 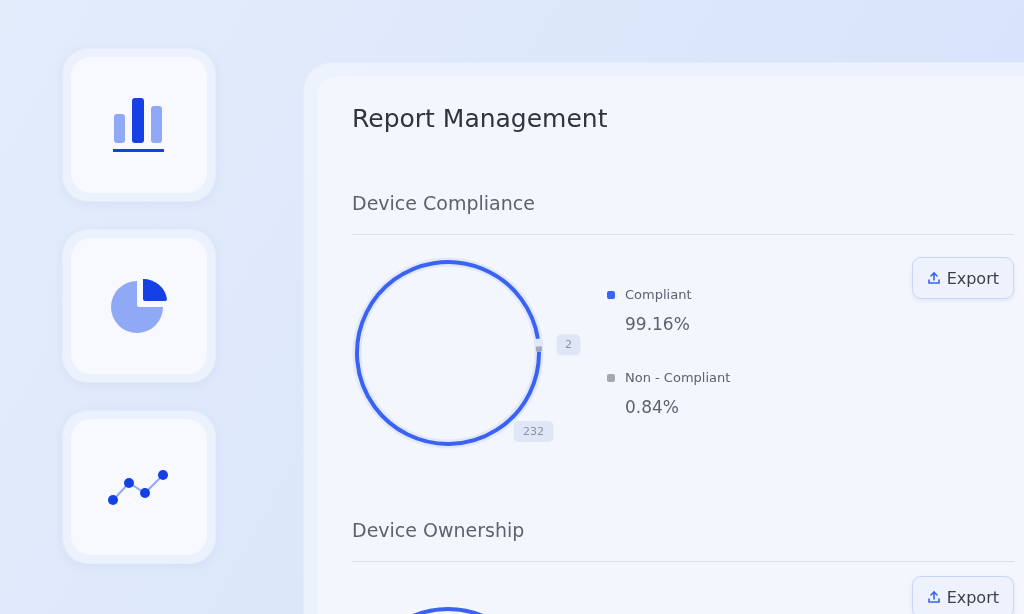 I want to click on value-label: 2, so click(x=568, y=345).